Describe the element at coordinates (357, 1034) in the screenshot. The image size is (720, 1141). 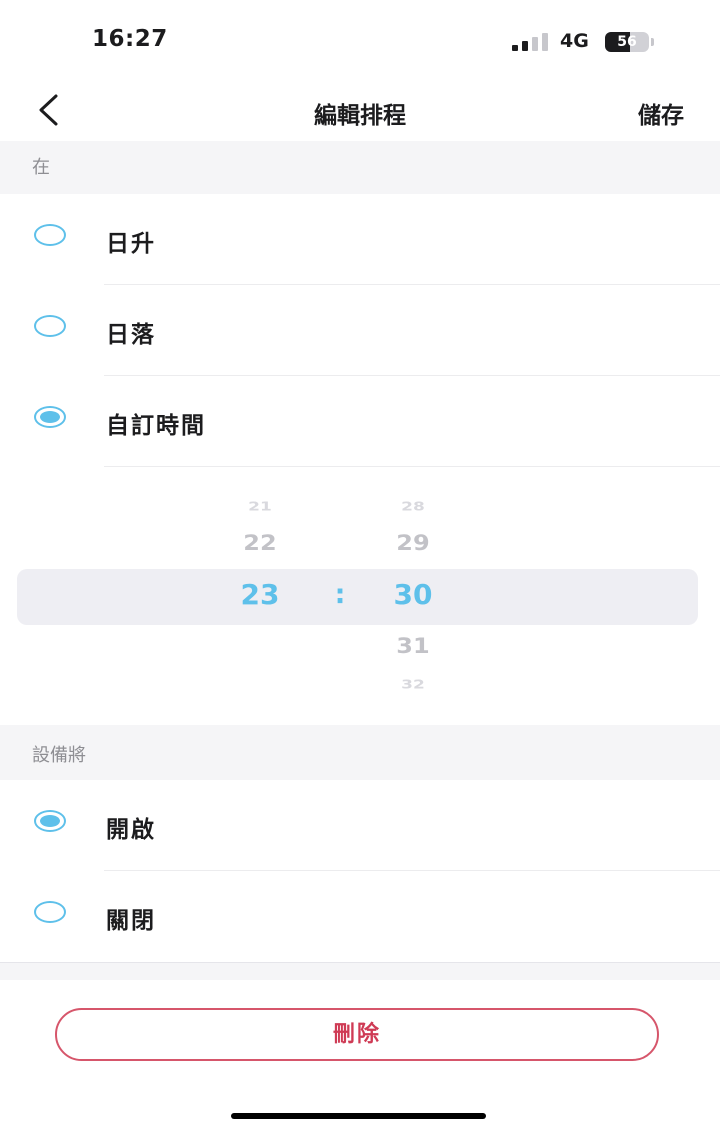
I see `delete-button: 刪除` at that location.